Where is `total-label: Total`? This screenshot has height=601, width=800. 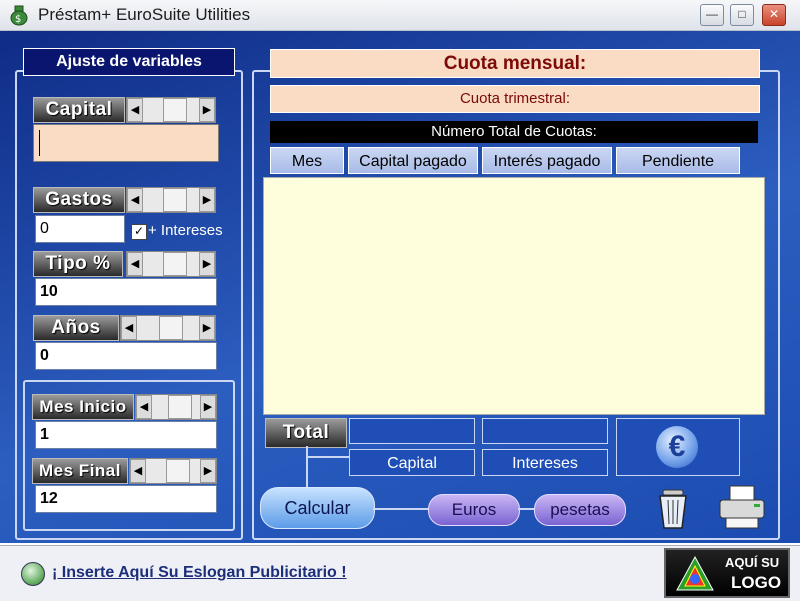
total-label: Total is located at coordinates (306, 433).